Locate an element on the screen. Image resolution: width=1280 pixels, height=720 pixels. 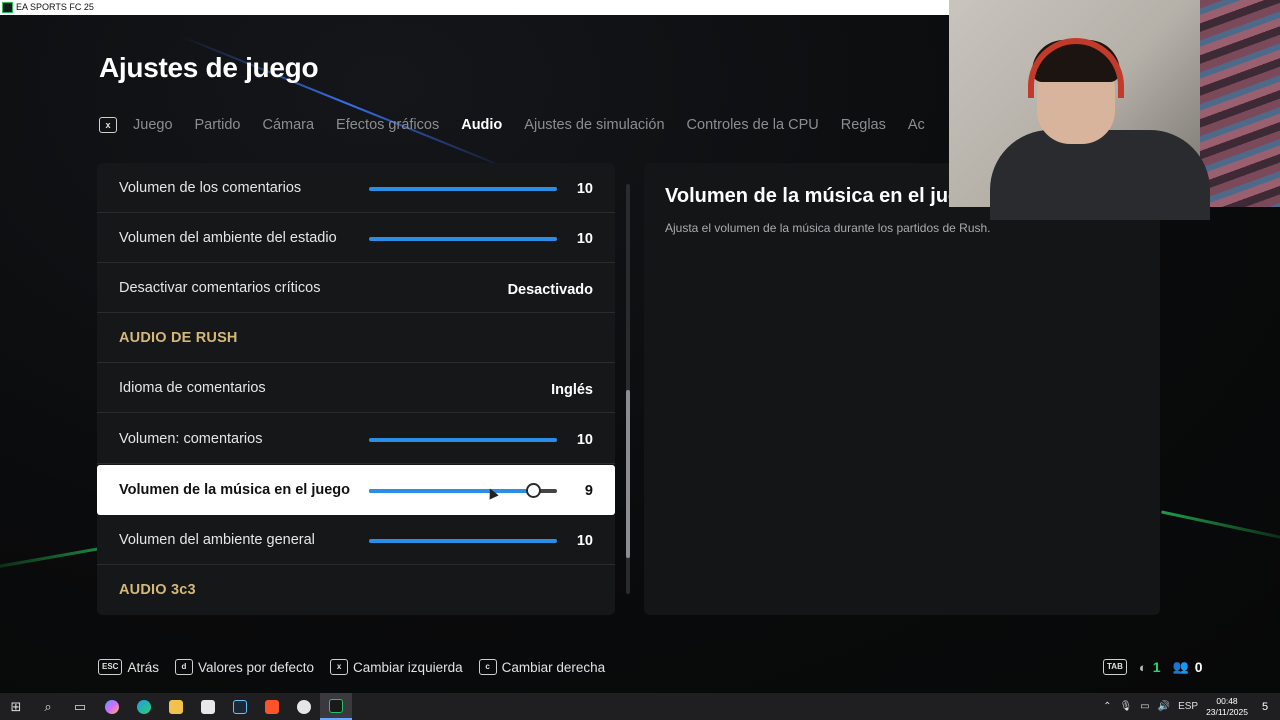
setting-row-ambiente-general: Volumen del ambiente general 10 is located at coordinates (356, 540).